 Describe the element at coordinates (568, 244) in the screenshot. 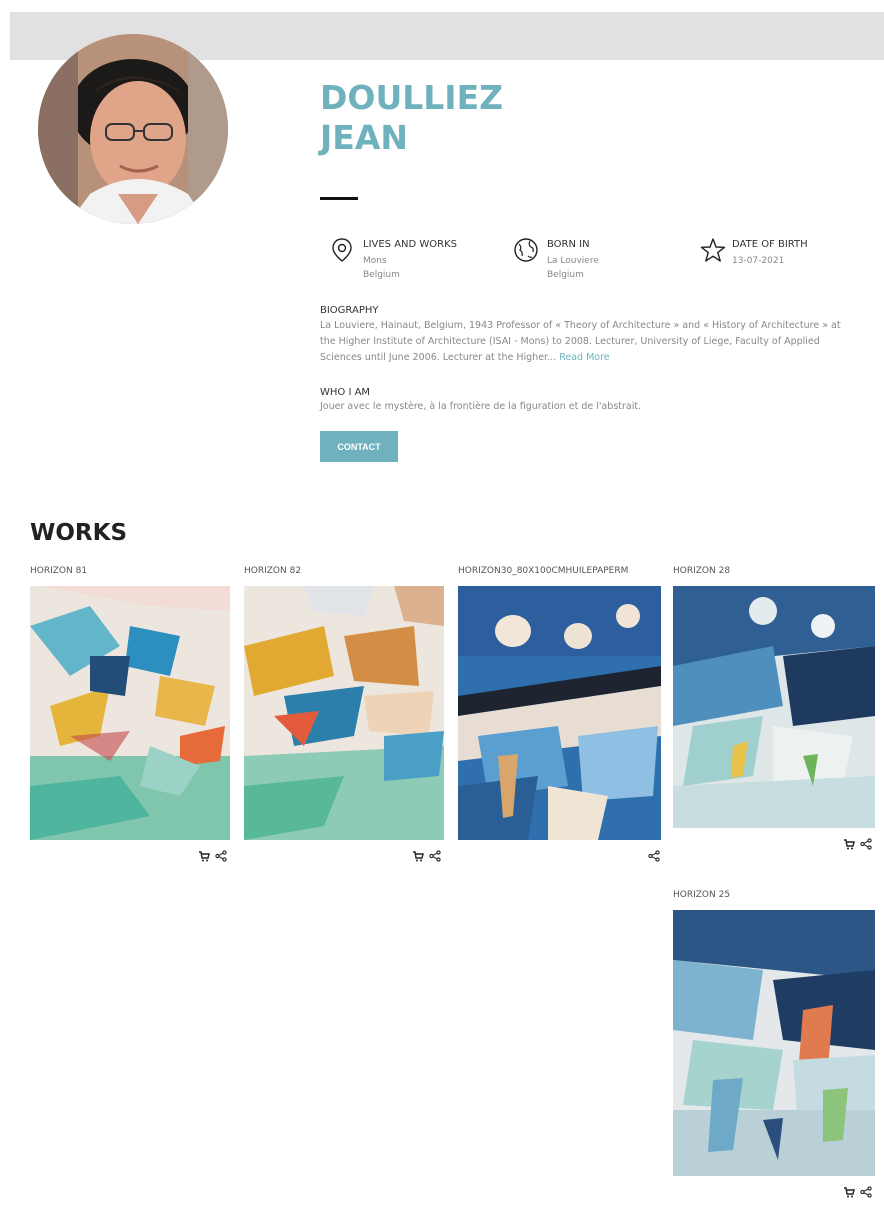

I see `info-title: BORN IN` at that location.